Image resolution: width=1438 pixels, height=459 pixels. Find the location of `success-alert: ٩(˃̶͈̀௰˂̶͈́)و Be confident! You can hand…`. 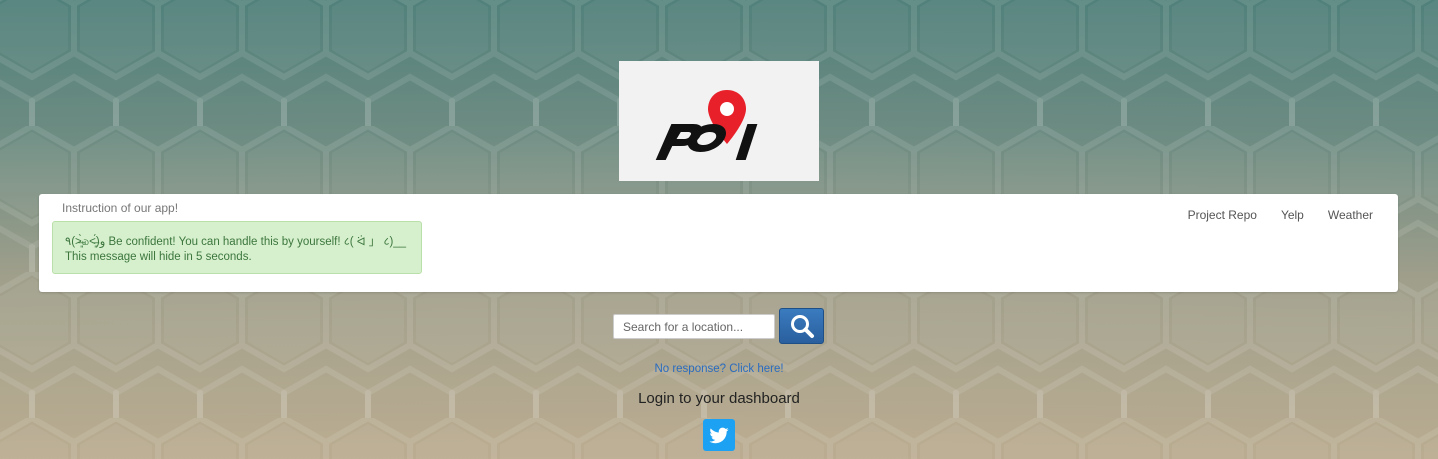

success-alert: ٩(˃̶͈̀௰˂̶͈́)و Be confident! You can hand… is located at coordinates (237, 247).